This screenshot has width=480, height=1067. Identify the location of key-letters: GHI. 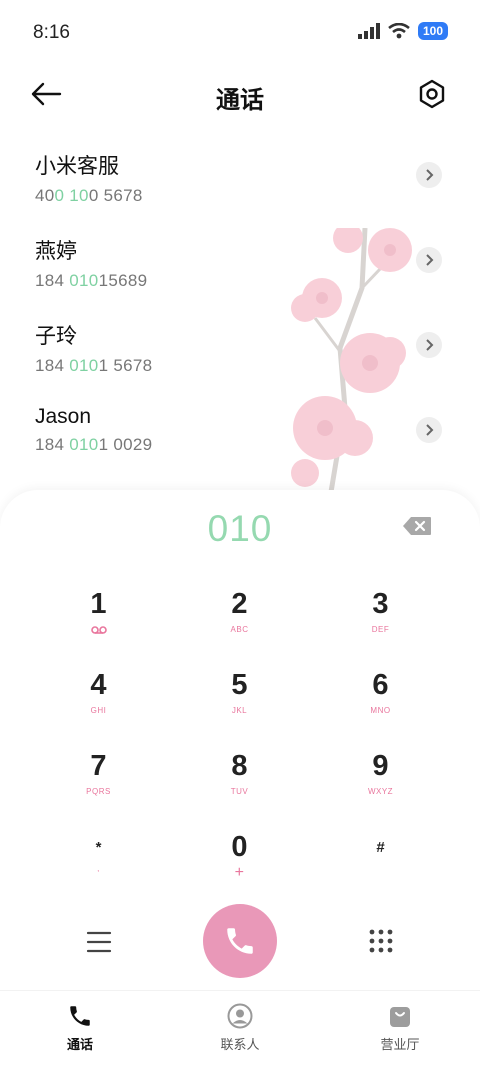
(98, 710).